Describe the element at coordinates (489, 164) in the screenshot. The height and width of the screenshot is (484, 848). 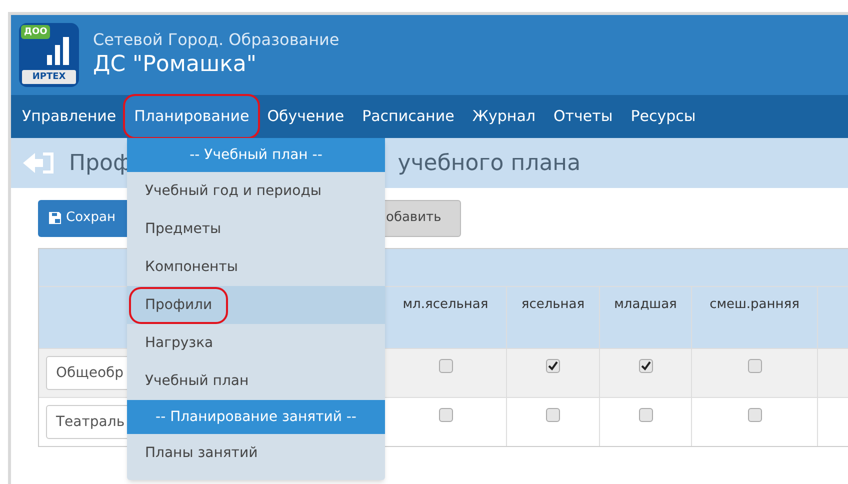
I see `page-title: учебного плана` at that location.